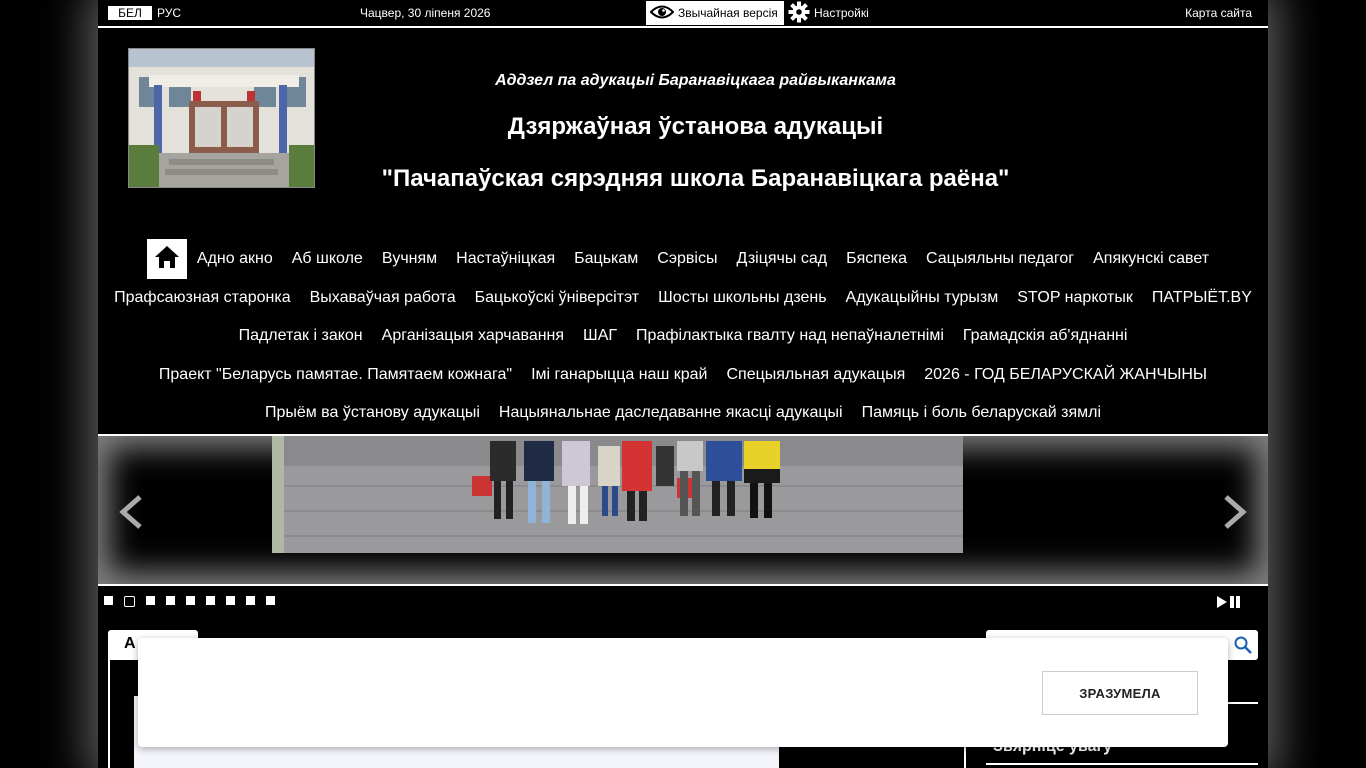 The height and width of the screenshot is (768, 1366). Describe the element at coordinates (382, 298) in the screenshot. I see `nav-item: Выхаваўчая работа` at that location.